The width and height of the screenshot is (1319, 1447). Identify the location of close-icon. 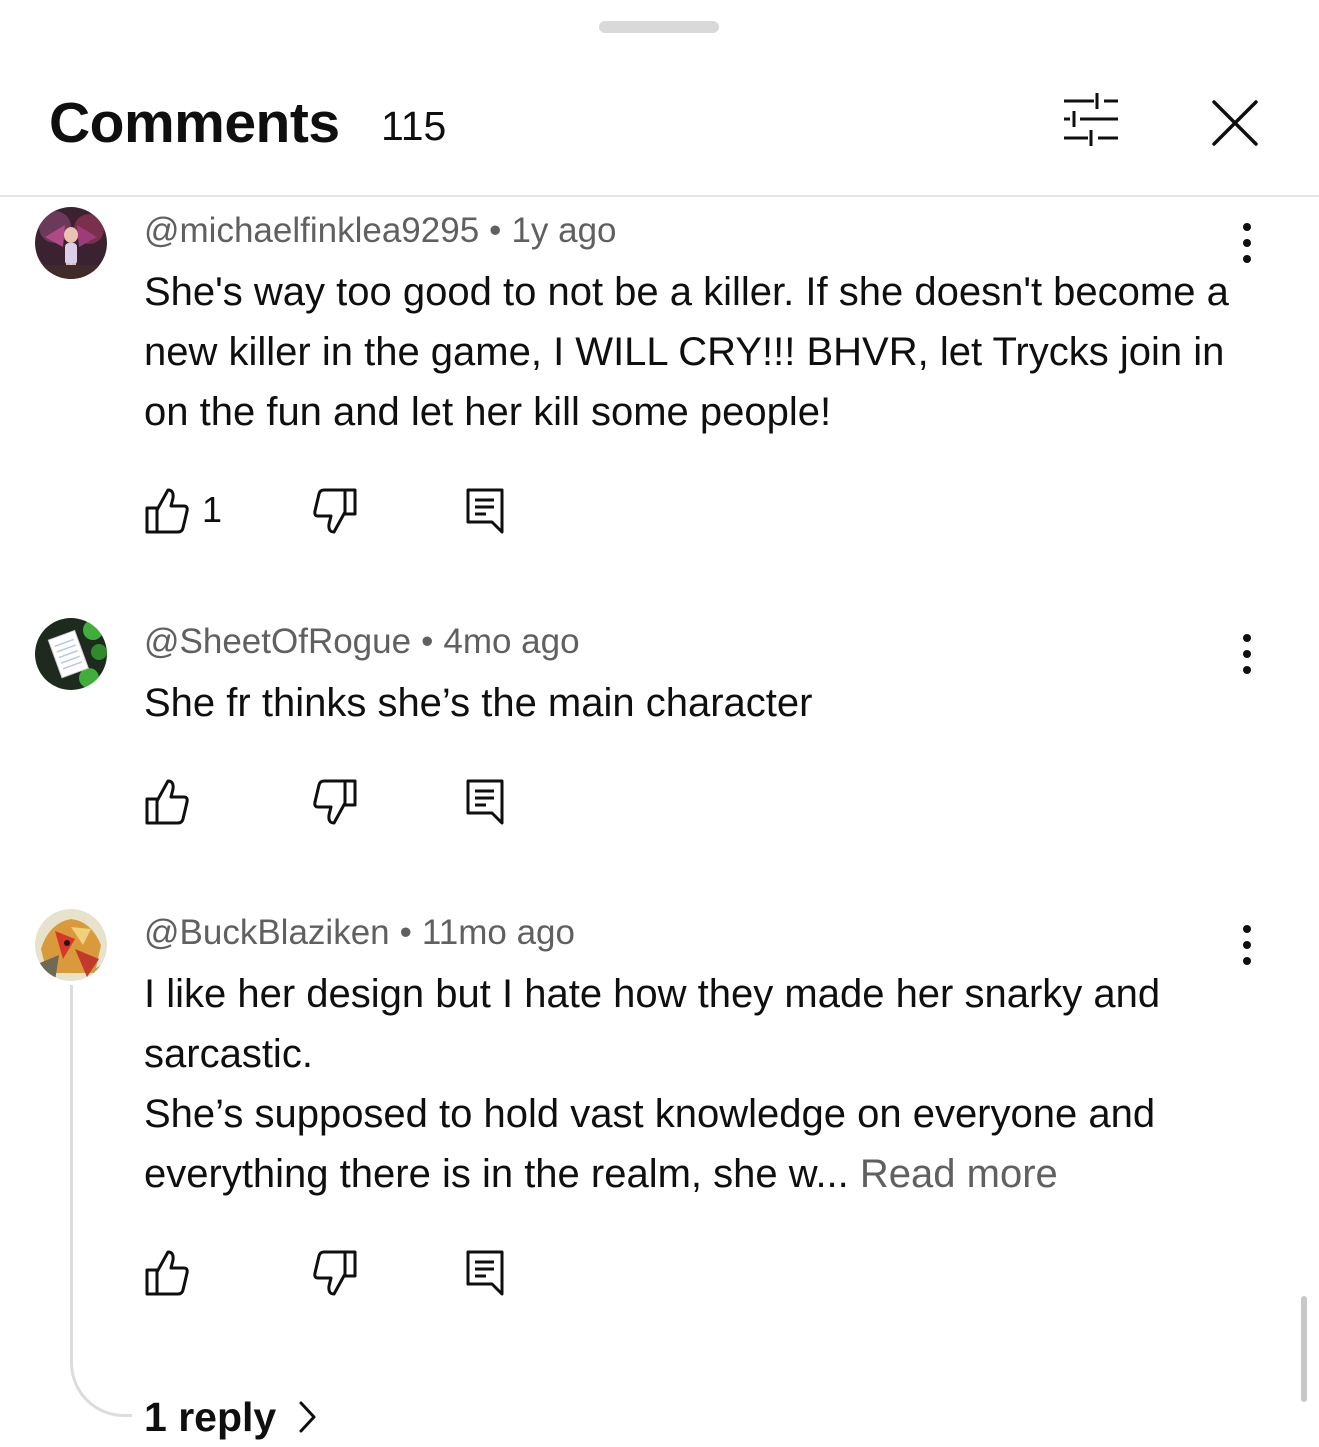
(1235, 125).